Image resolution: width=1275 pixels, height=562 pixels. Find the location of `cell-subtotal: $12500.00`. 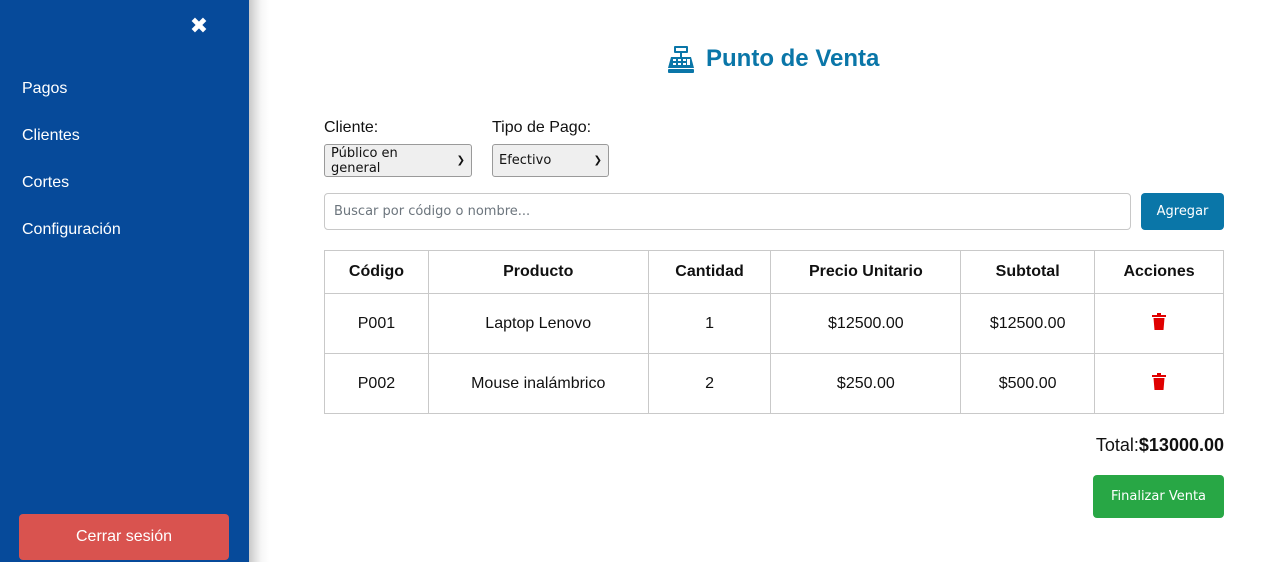

cell-subtotal: $12500.00 is located at coordinates (1028, 323).